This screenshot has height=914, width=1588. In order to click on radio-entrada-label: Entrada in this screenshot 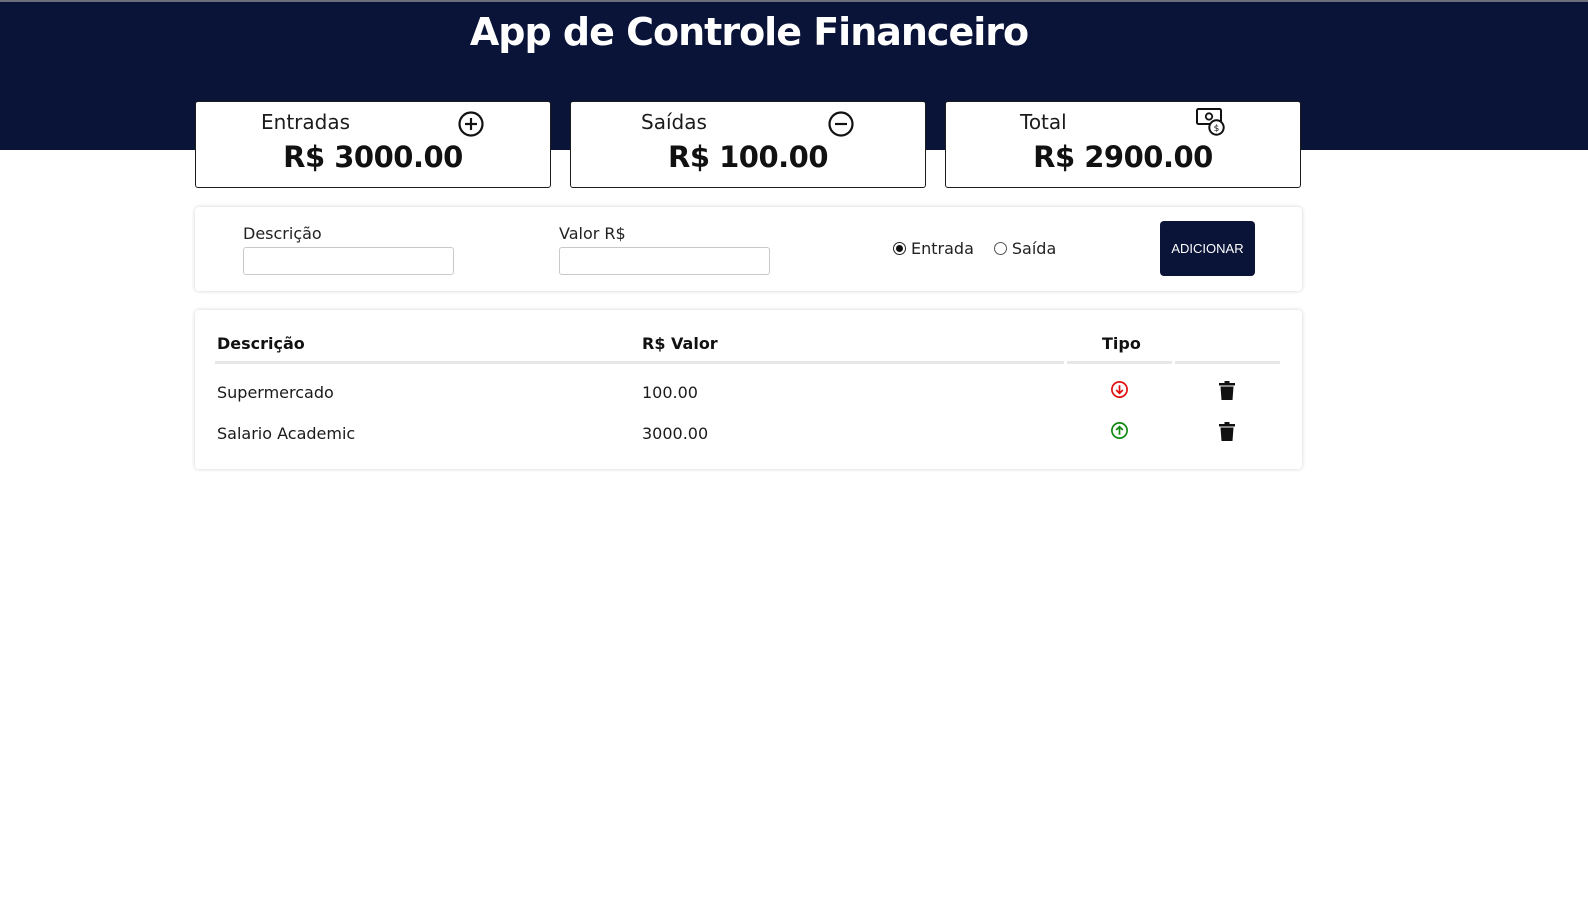, I will do `click(942, 248)`.